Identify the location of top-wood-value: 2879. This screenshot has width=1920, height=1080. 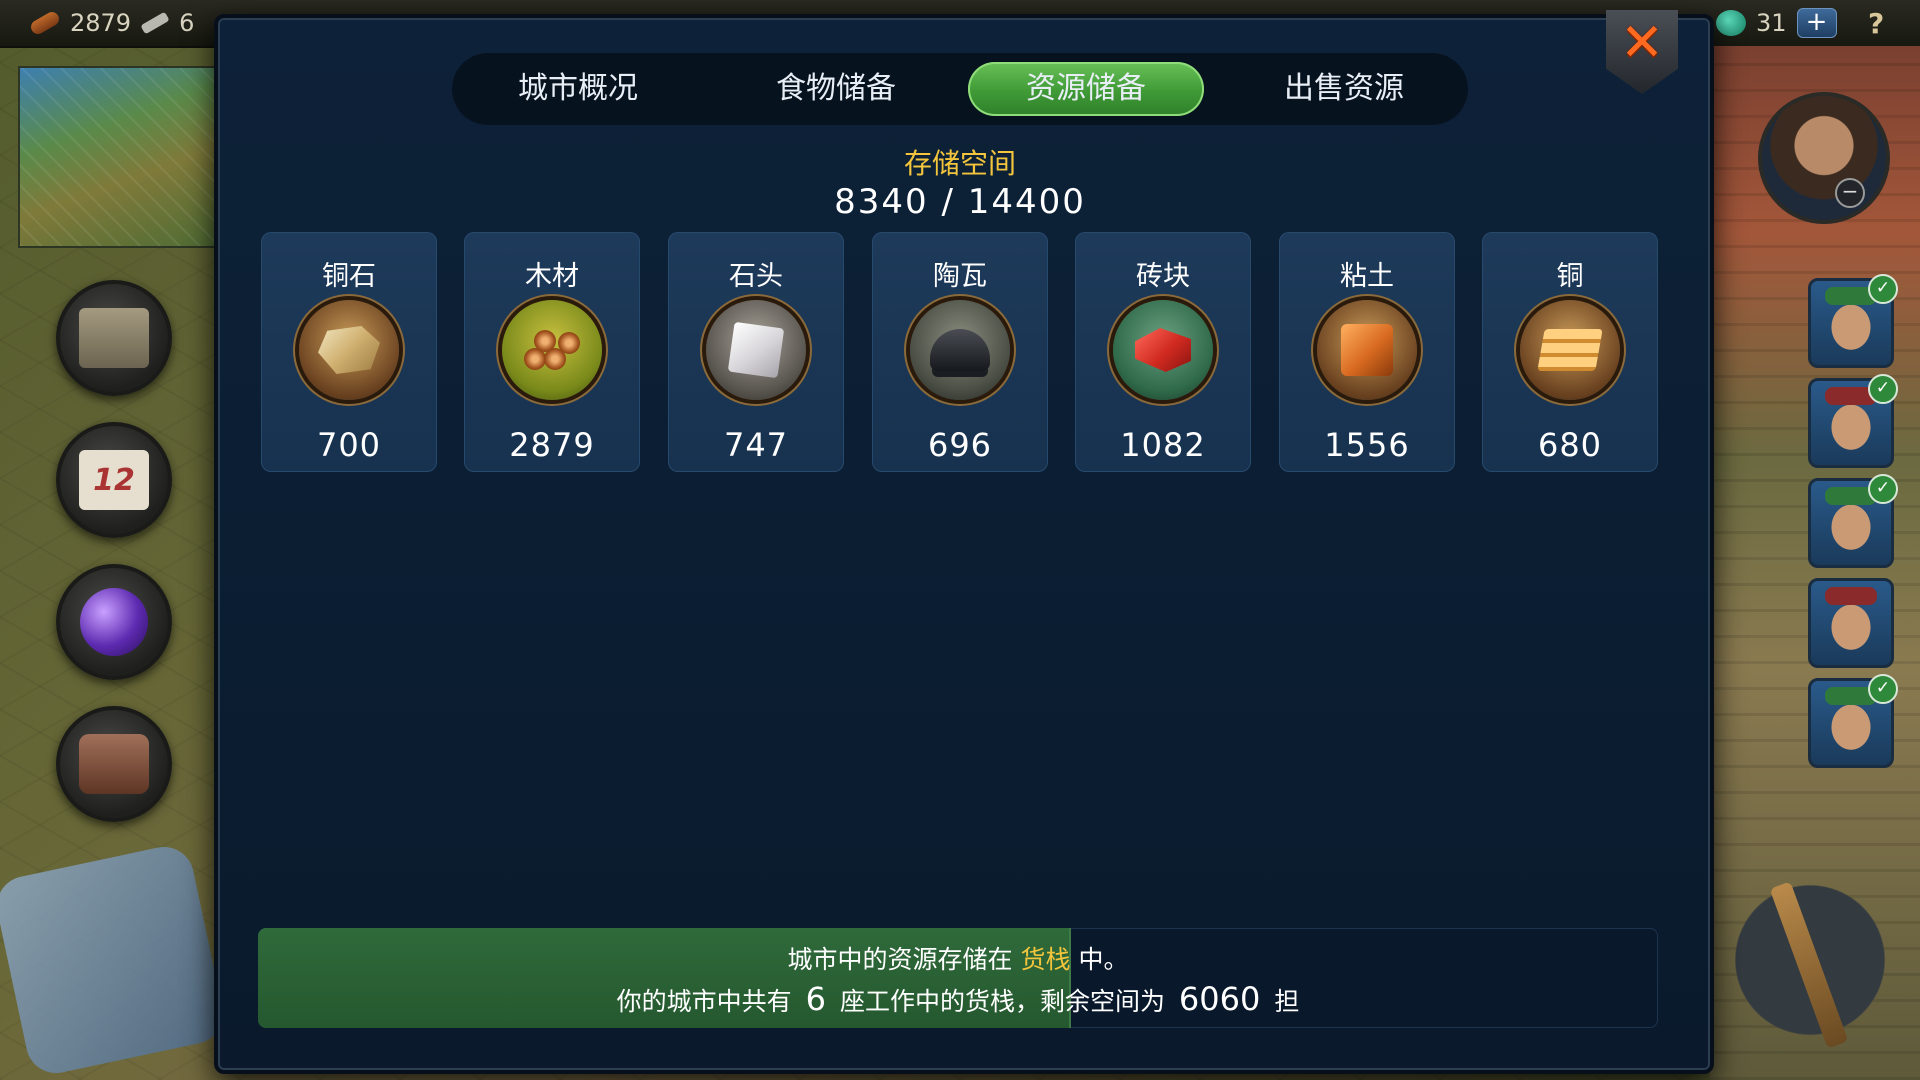
(101, 23).